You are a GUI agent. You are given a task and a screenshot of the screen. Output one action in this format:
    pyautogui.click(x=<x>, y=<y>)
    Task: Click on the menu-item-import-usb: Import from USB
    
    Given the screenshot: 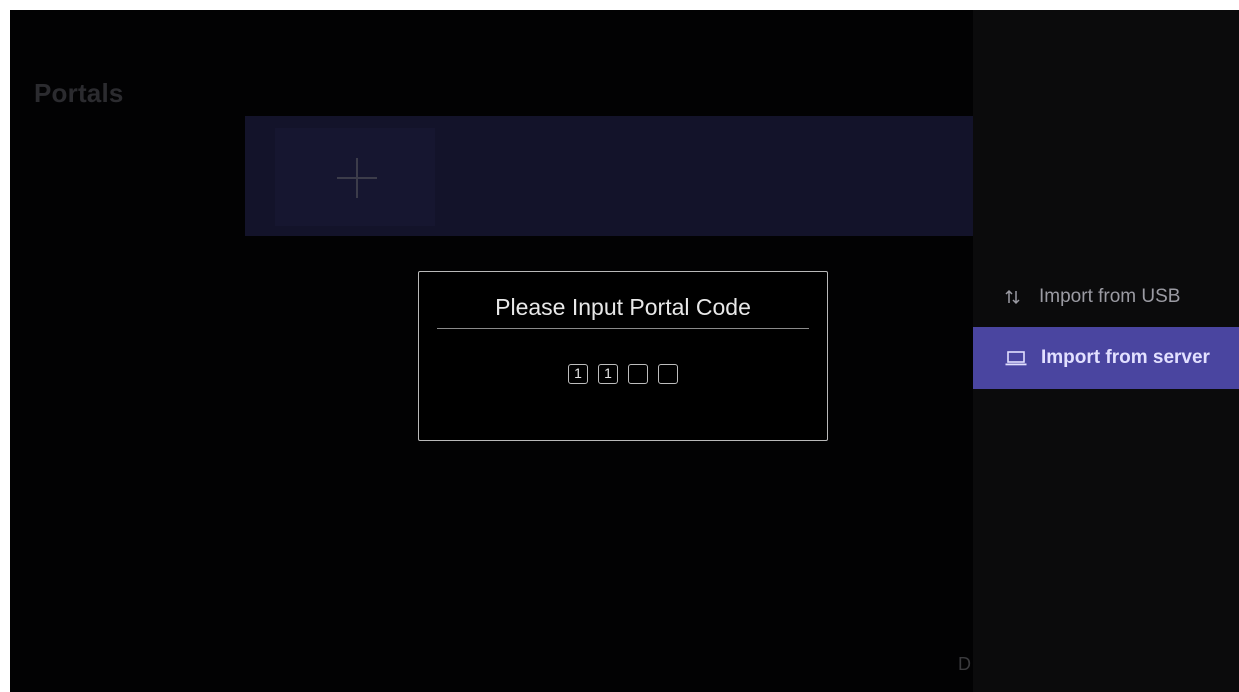 What is the action you would take?
    pyautogui.click(x=1106, y=297)
    